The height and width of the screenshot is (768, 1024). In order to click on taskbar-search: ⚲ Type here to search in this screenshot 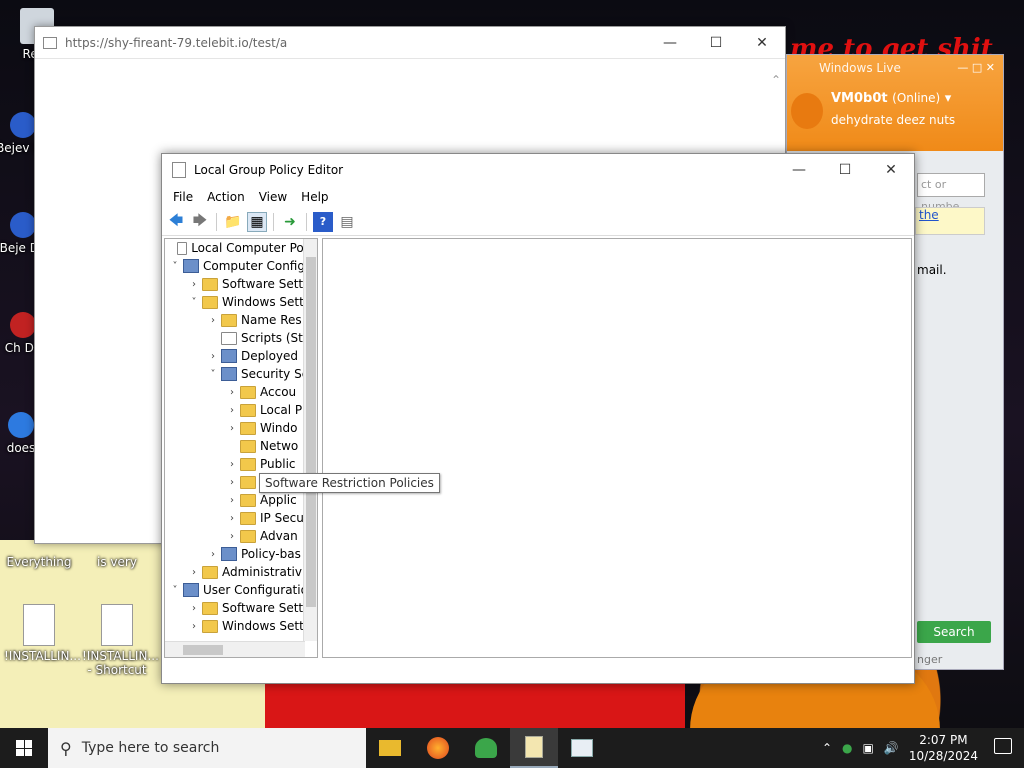, I will do `click(207, 748)`.